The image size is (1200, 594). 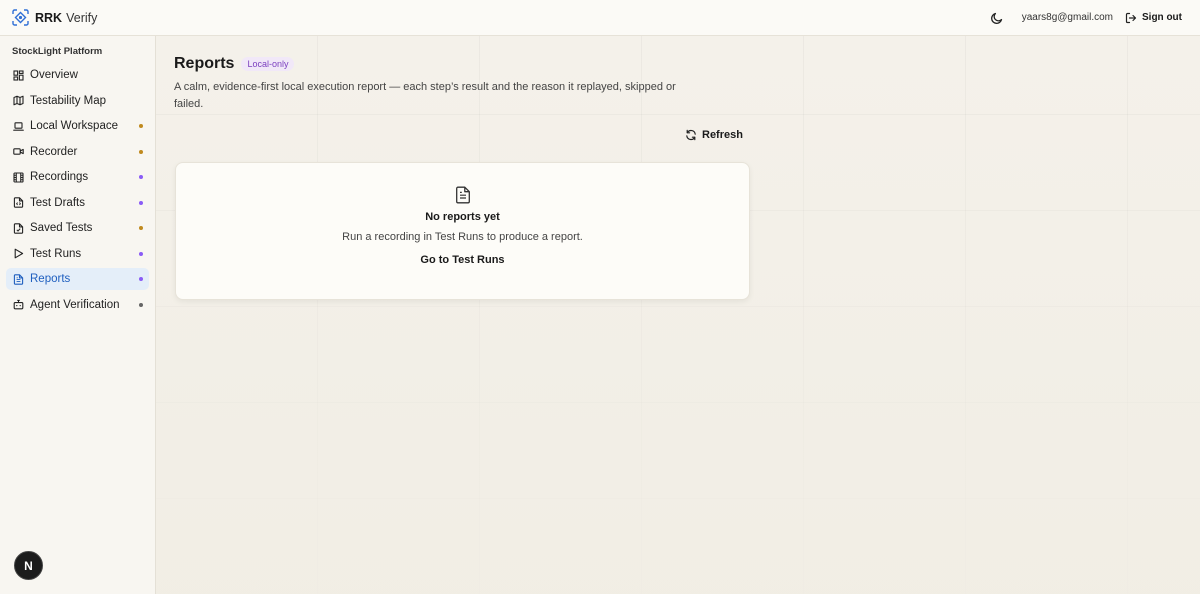 What do you see at coordinates (18, 126) in the screenshot?
I see `laptop-icon` at bounding box center [18, 126].